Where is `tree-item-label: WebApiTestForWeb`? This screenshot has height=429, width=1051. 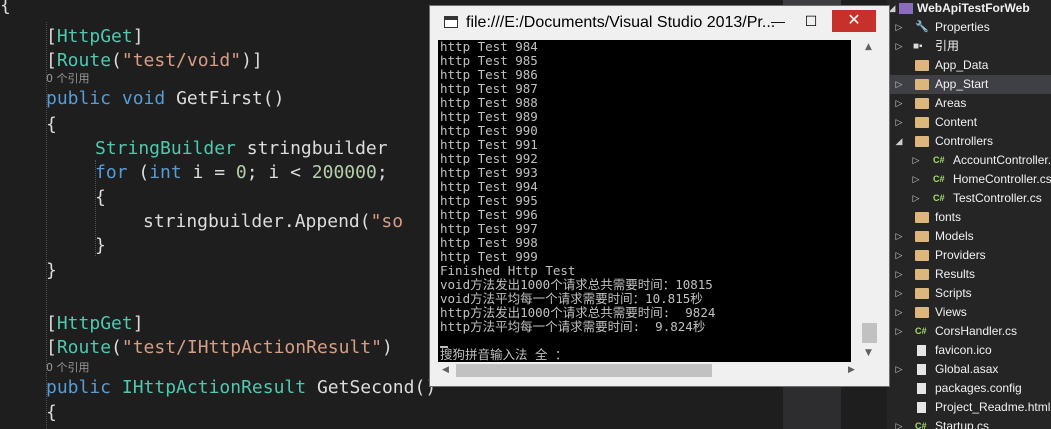
tree-item-label: WebApiTestForWeb is located at coordinates (973, 8).